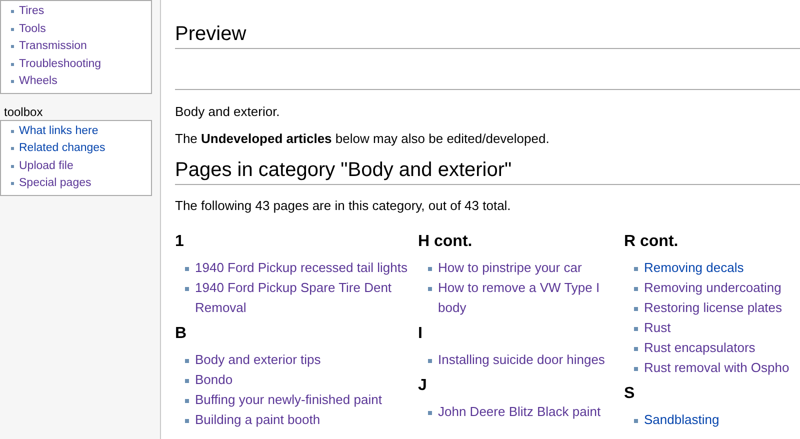 This screenshot has height=439, width=800. What do you see at coordinates (228, 112) in the screenshot?
I see `intro-text: Body and exterior.` at bounding box center [228, 112].